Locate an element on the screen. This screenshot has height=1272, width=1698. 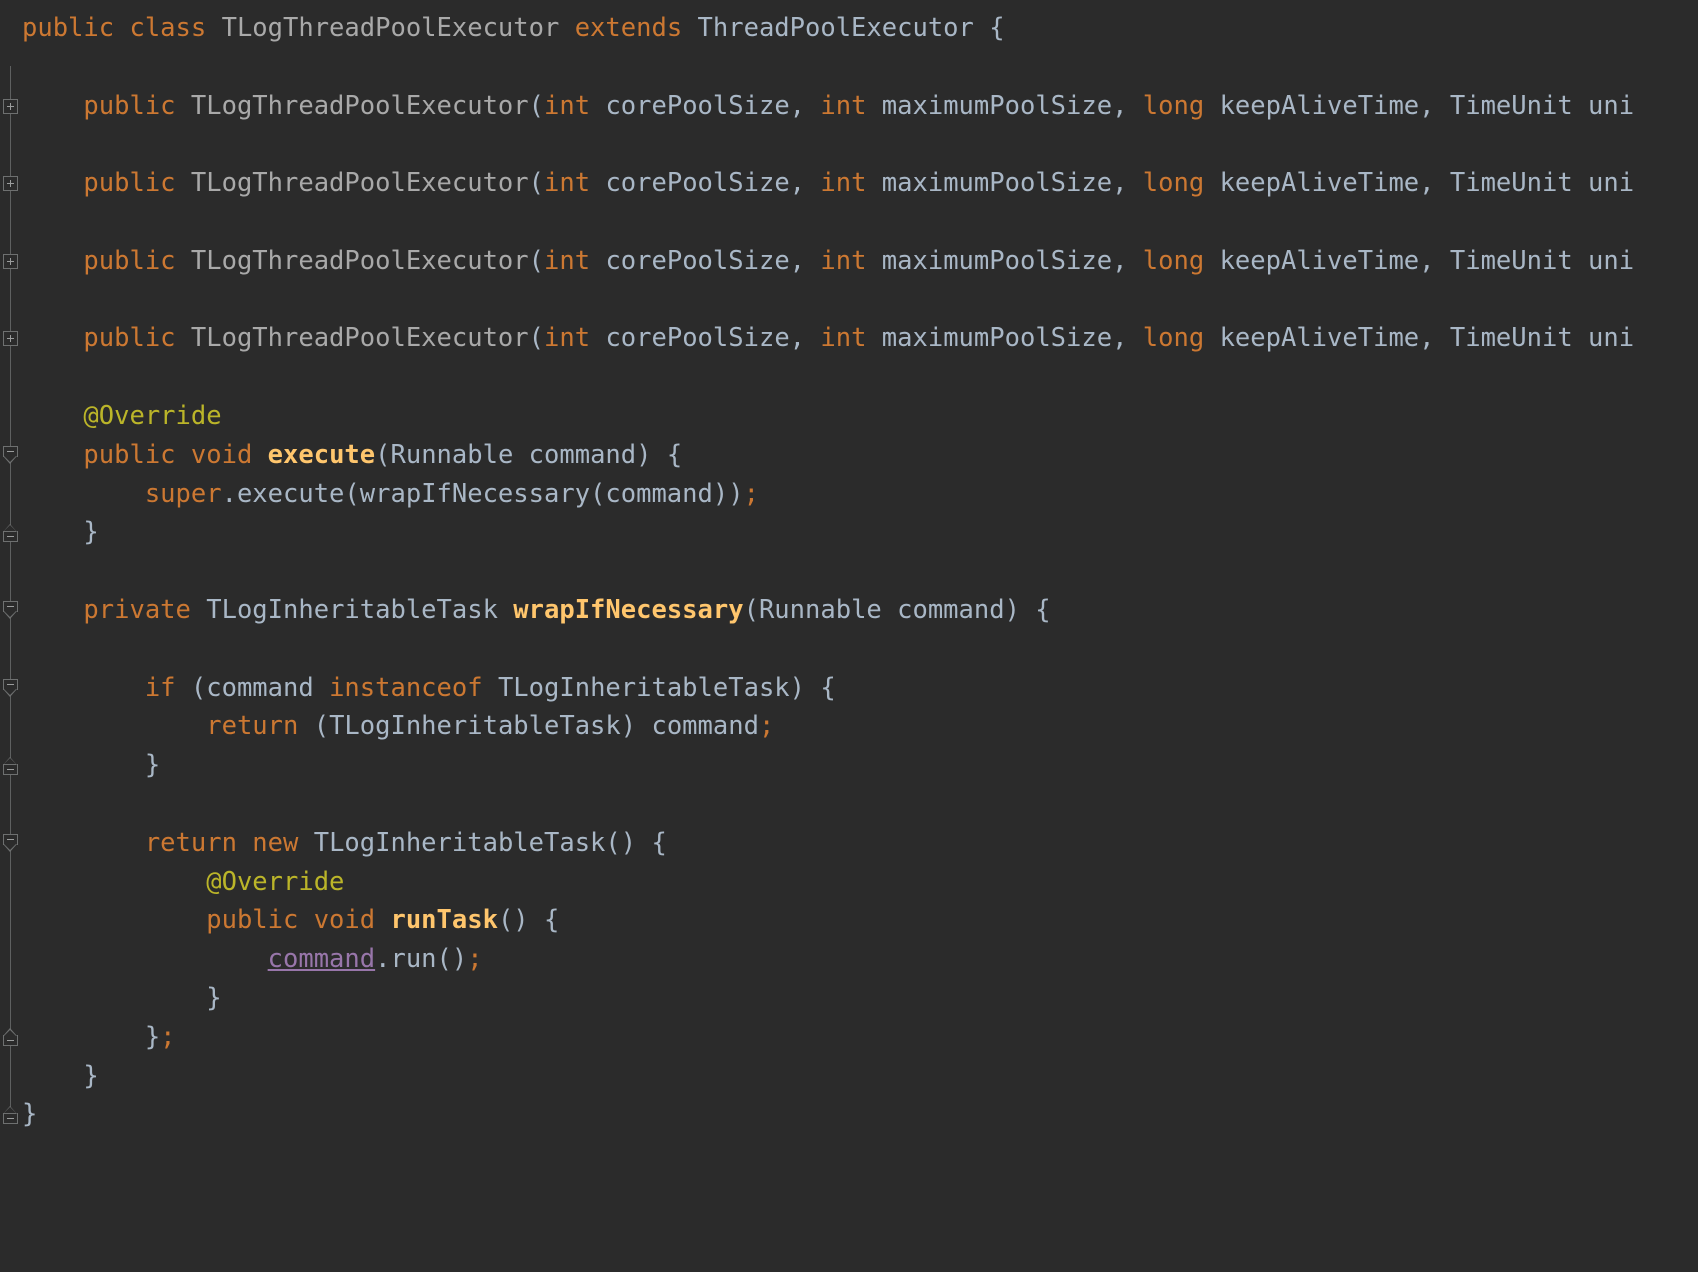
code-token: void is located at coordinates (229, 454).